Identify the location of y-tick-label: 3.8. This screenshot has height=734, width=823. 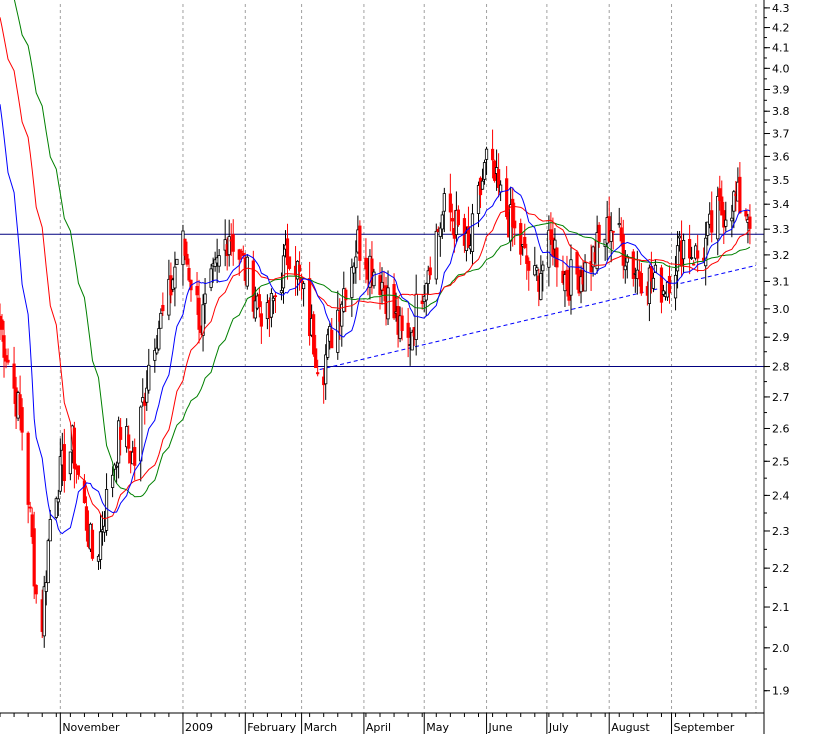
(781, 111).